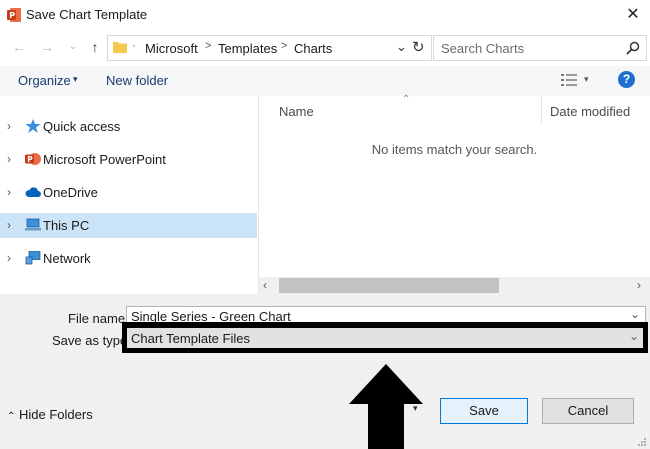  Describe the element at coordinates (128, 126) in the screenshot. I see `sidebar-item-quick-access: › Quick access` at that location.